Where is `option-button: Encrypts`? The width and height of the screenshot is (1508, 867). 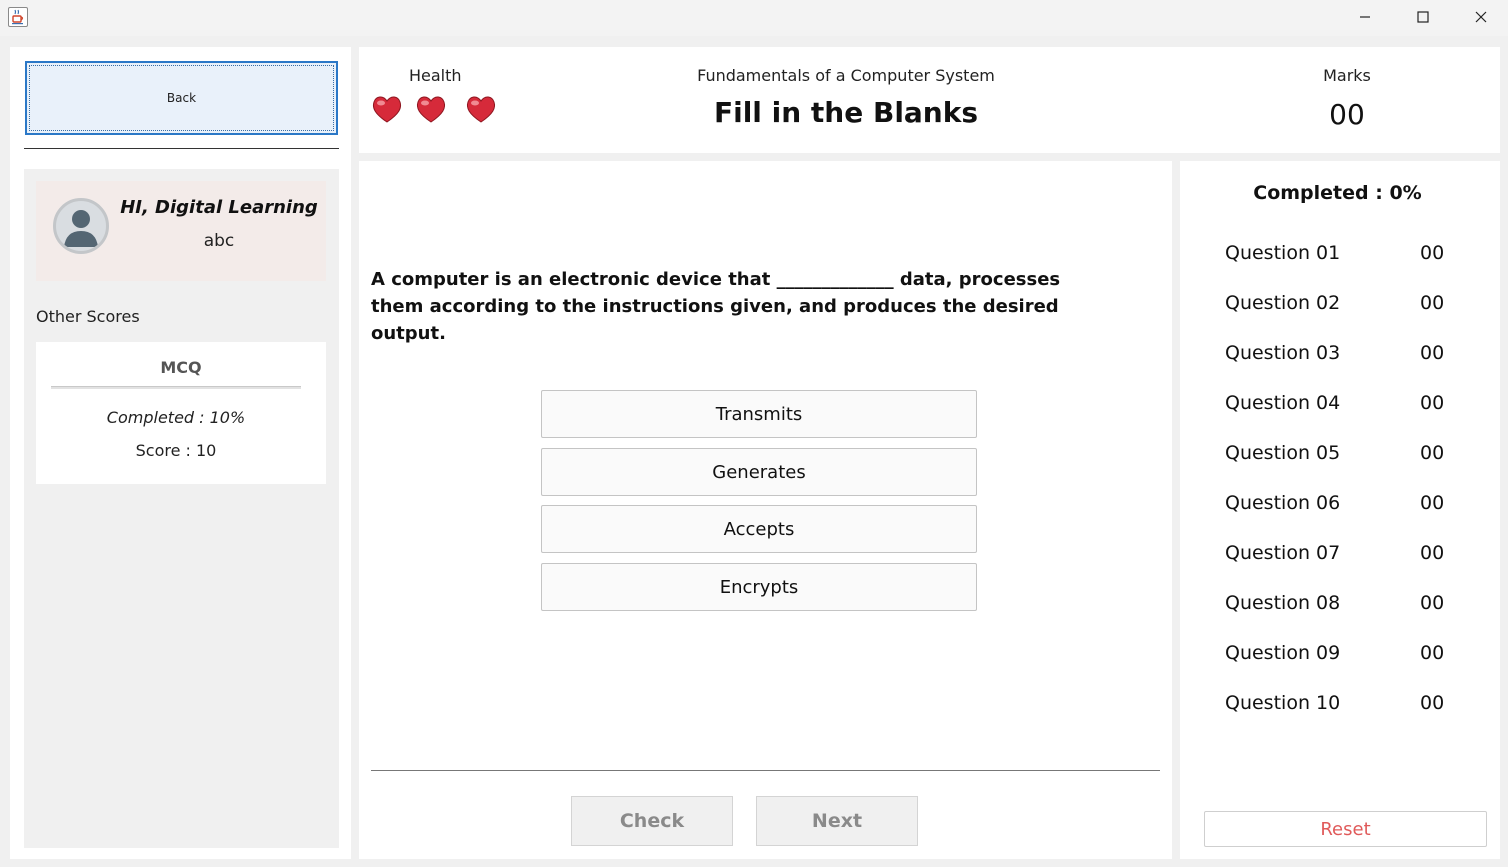
option-button: Encrypts is located at coordinates (759, 587).